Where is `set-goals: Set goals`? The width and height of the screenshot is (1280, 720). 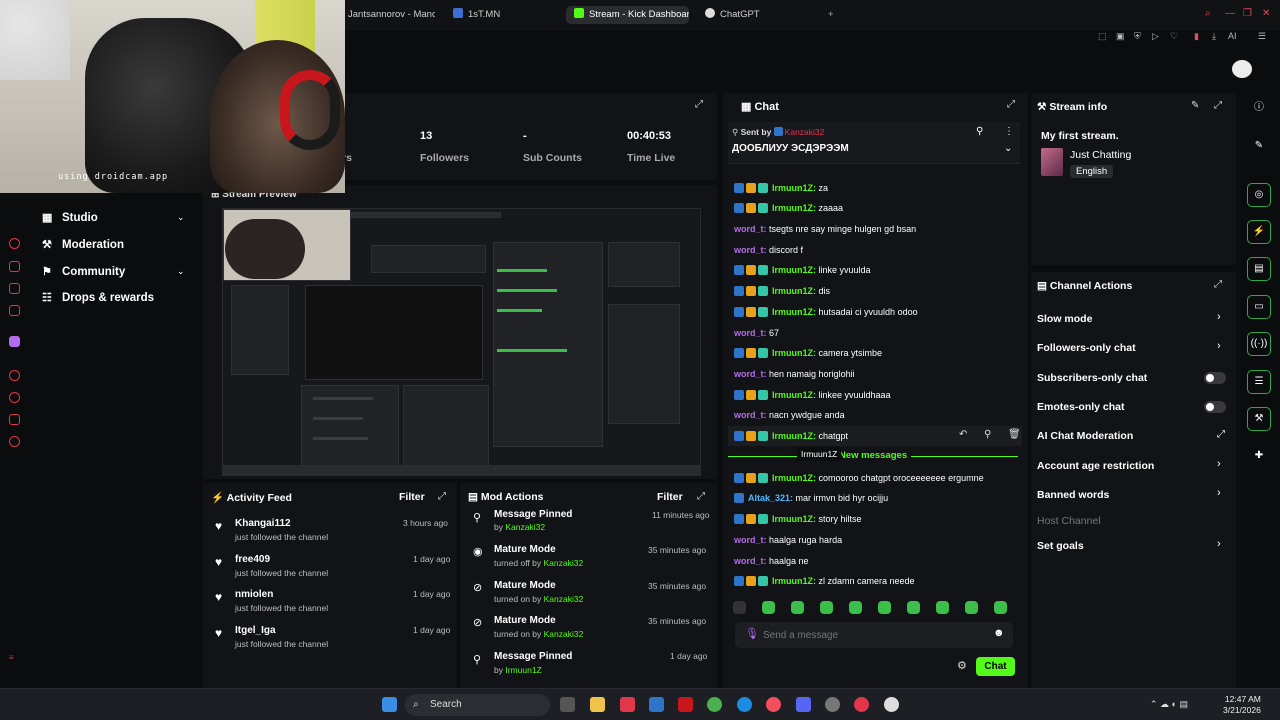 set-goals: Set goals is located at coordinates (1060, 546).